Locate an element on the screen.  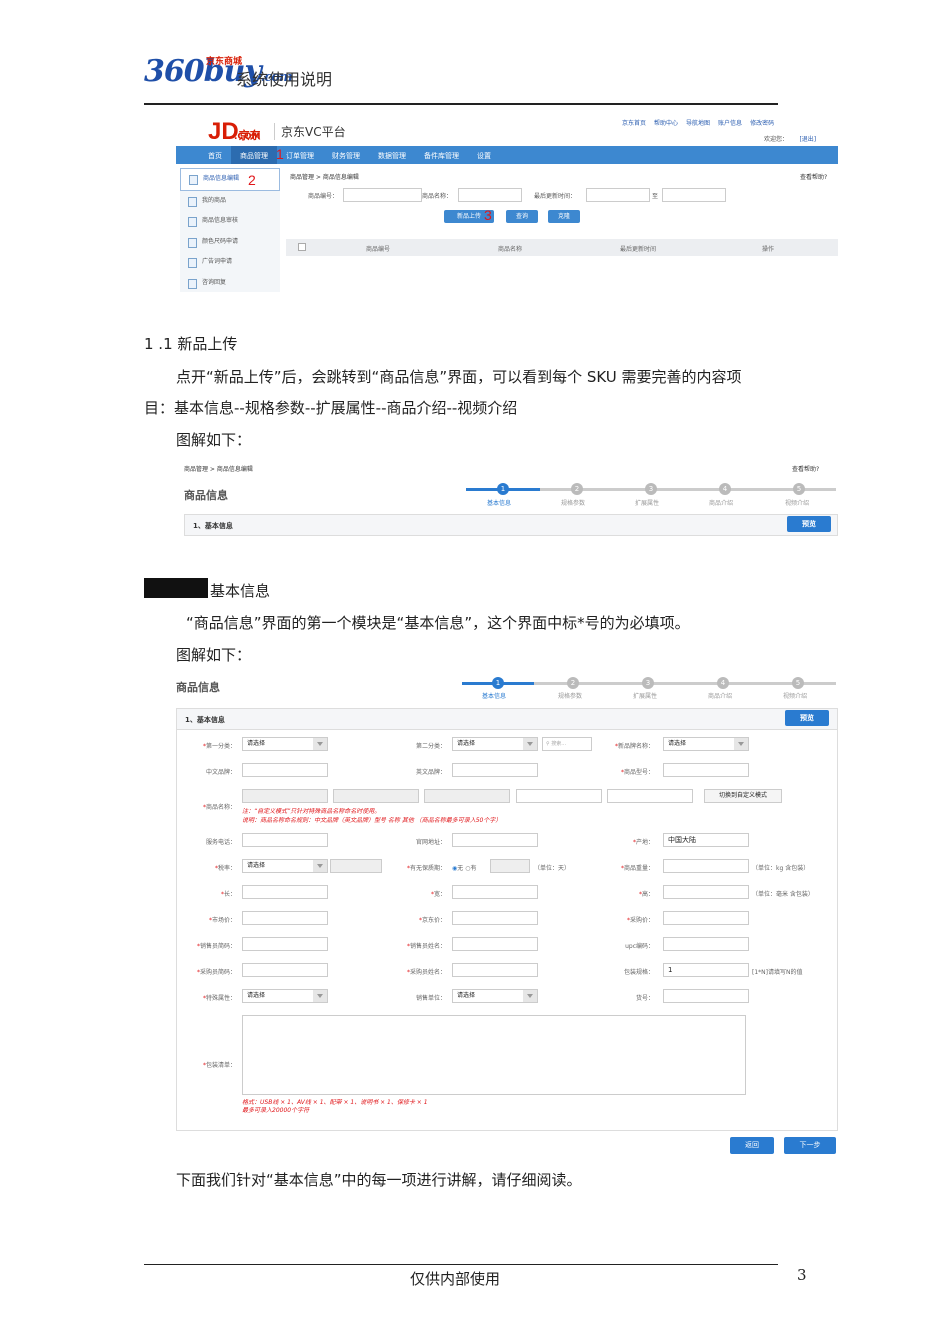
pack-list-textarea is located at coordinates (494, 1055).